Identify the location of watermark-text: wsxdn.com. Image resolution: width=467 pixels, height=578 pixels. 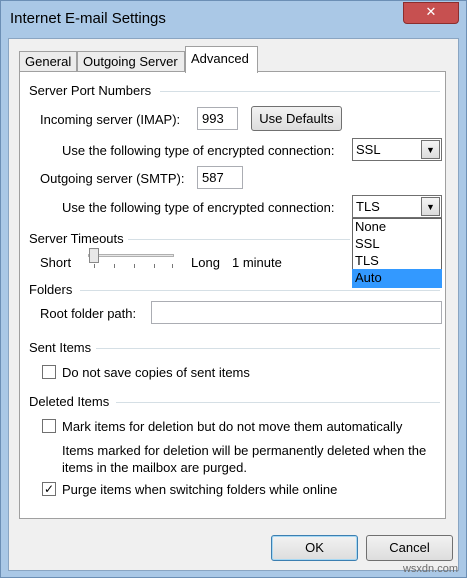
(430, 569).